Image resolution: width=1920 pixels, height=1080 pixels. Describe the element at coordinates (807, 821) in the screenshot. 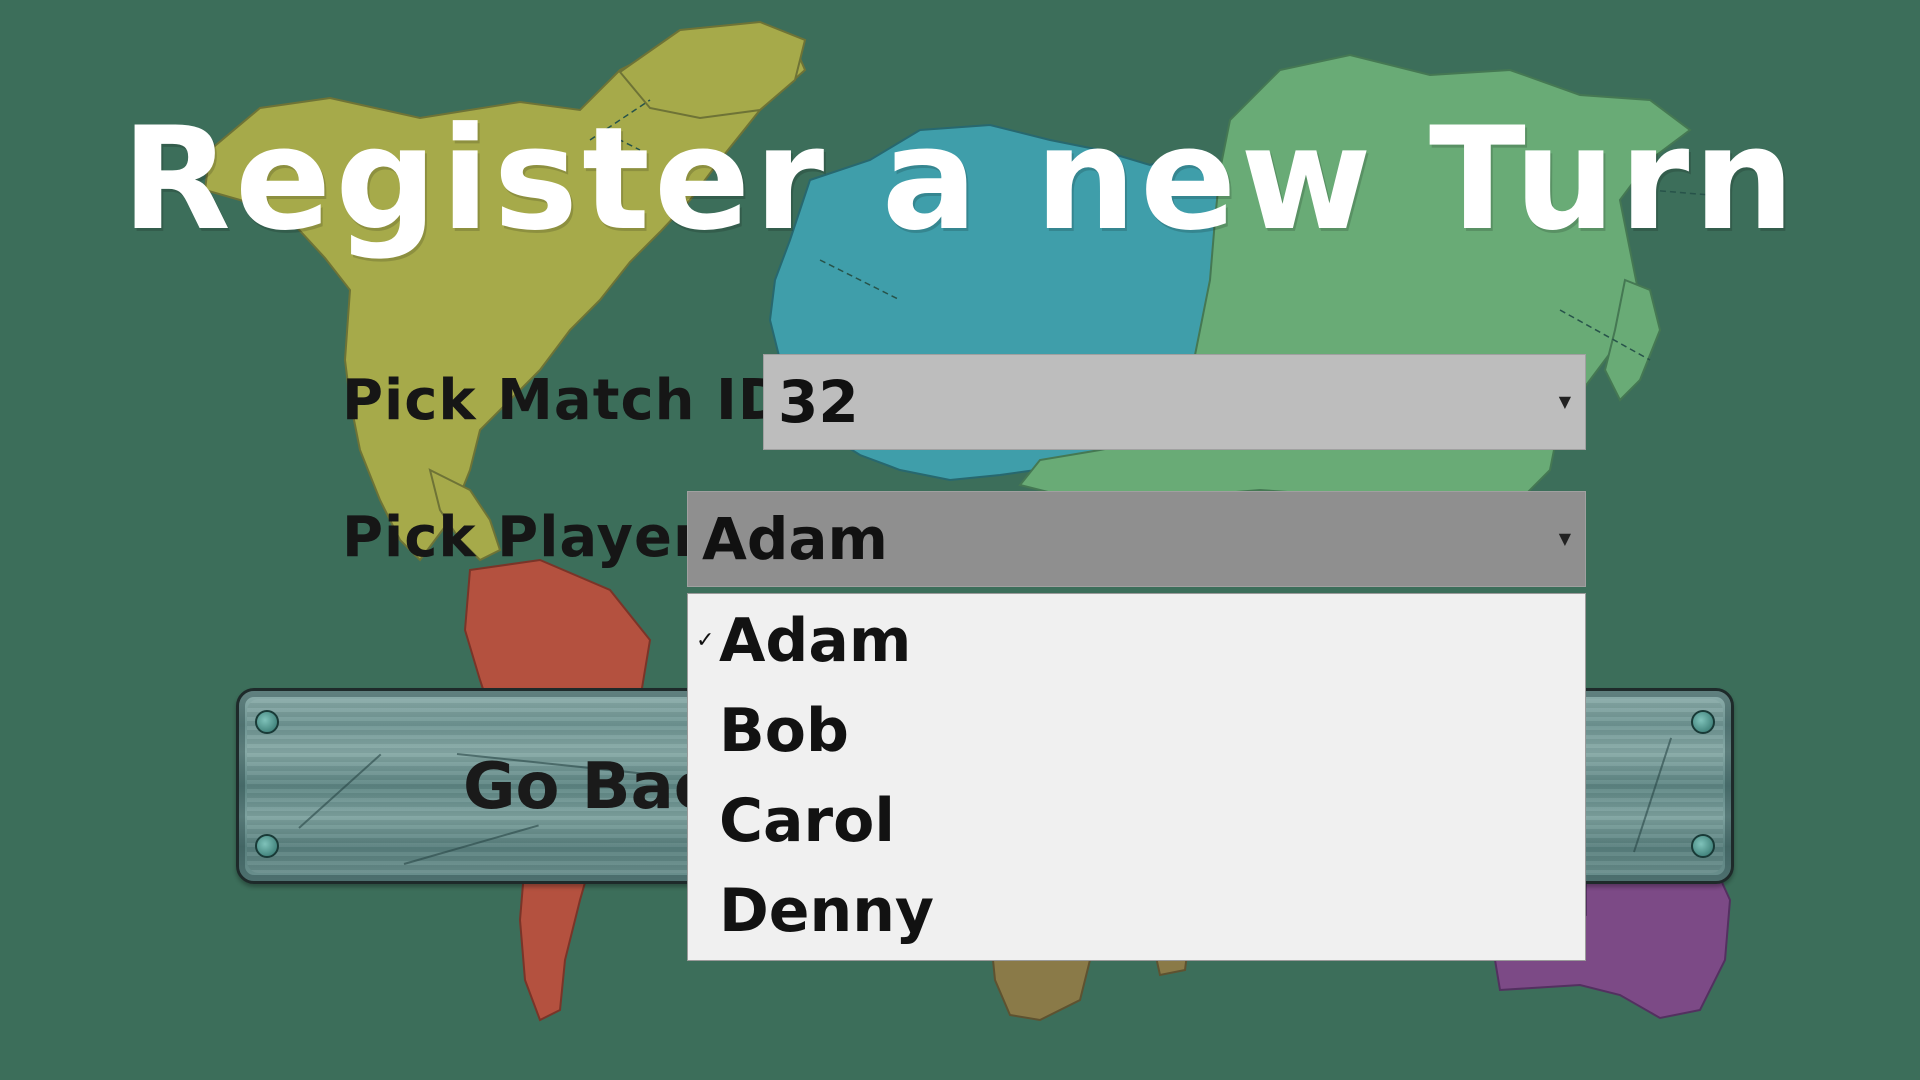

I see `option-label: Carol` at that location.